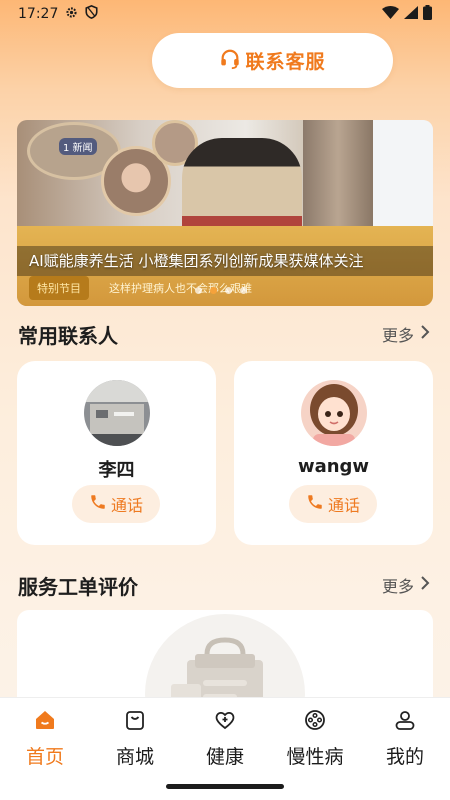 The height and width of the screenshot is (800, 450). I want to click on banner-program-badge: 特别节目, so click(59, 288).